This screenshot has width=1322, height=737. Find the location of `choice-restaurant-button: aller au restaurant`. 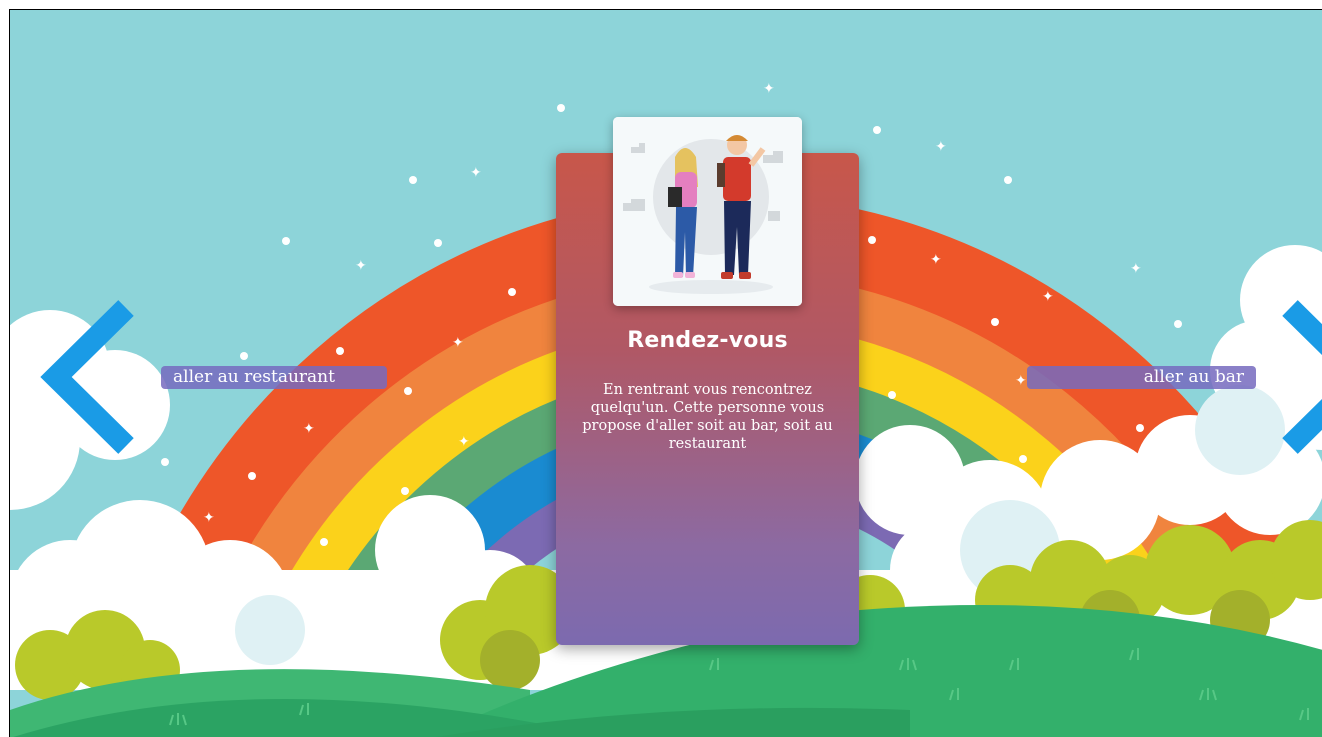

choice-restaurant-button: aller au restaurant is located at coordinates (274, 377).